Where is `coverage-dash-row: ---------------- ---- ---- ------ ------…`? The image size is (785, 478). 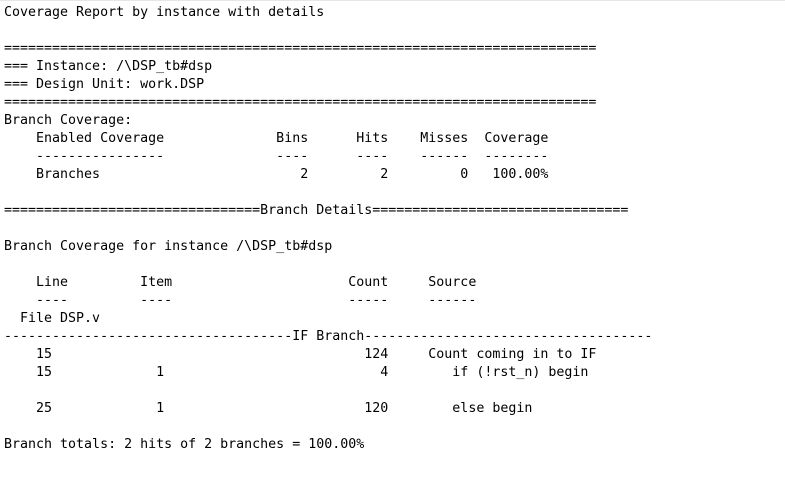
coverage-dash-row: ---------------- ---- ---- ------ ------… is located at coordinates (276, 156).